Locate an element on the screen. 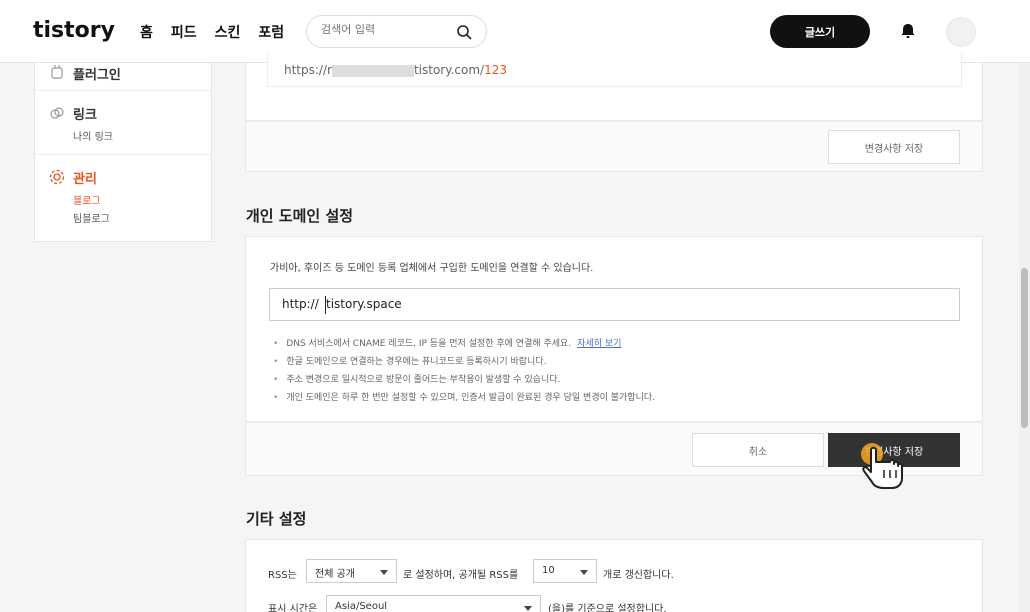  search-box is located at coordinates (396, 31).